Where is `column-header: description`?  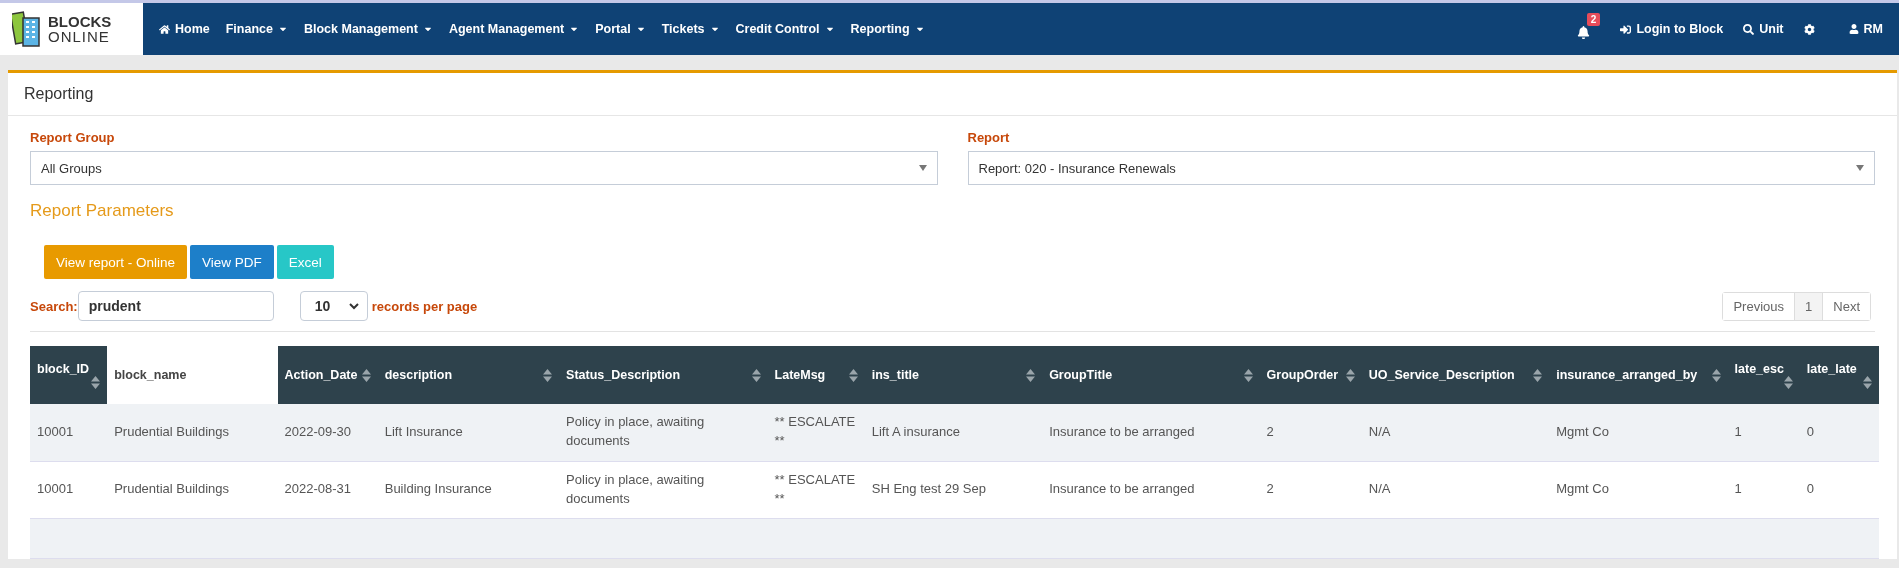
column-header: description is located at coordinates (468, 375).